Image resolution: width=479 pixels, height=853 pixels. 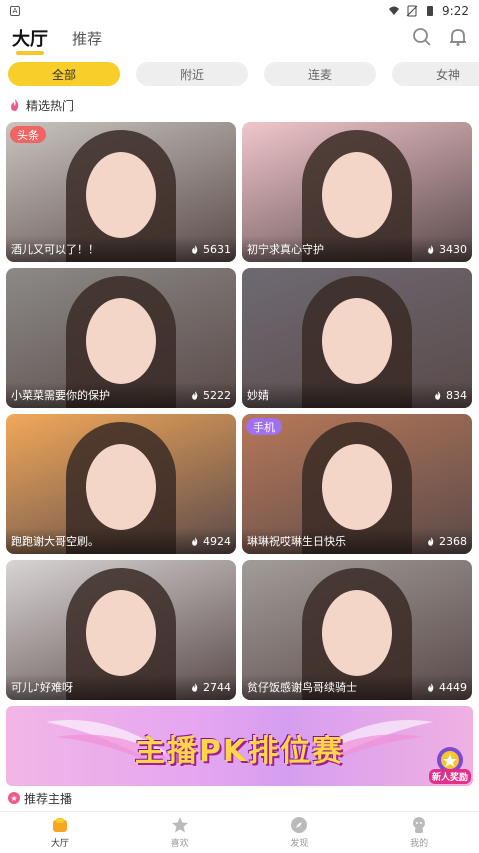 I want to click on card-heat-value: 2744, so click(x=217, y=687).